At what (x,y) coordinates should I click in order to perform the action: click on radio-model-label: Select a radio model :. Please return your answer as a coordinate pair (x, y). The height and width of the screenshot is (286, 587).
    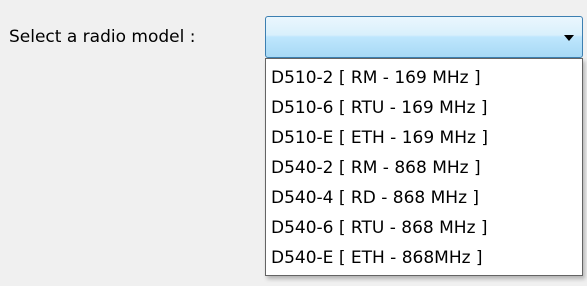
    Looking at the image, I should click on (102, 37).